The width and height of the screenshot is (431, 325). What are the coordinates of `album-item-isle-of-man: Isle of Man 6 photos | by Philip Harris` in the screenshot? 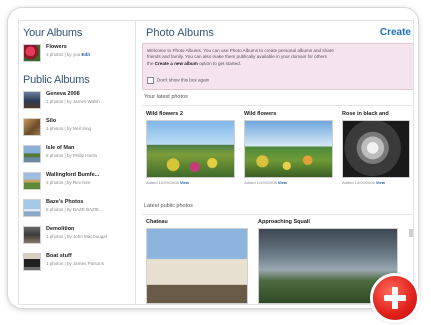 It's located at (77, 155).